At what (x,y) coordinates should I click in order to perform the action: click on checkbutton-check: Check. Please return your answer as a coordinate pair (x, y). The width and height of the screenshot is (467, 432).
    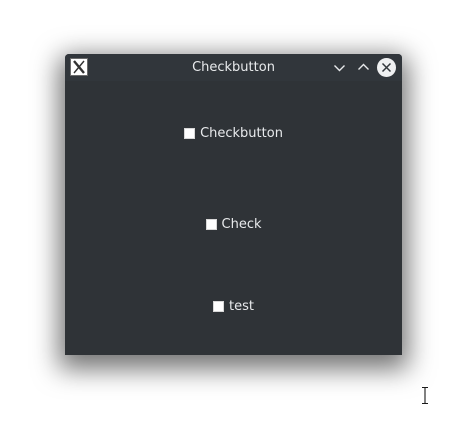
    Looking at the image, I should click on (233, 224).